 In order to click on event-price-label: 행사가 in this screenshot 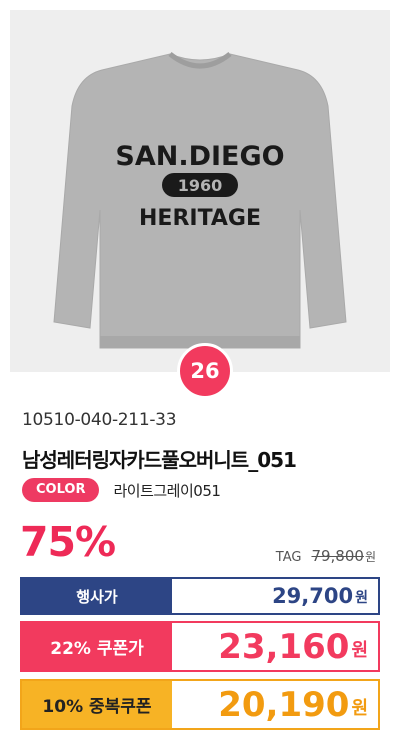, I will do `click(97, 596)`.